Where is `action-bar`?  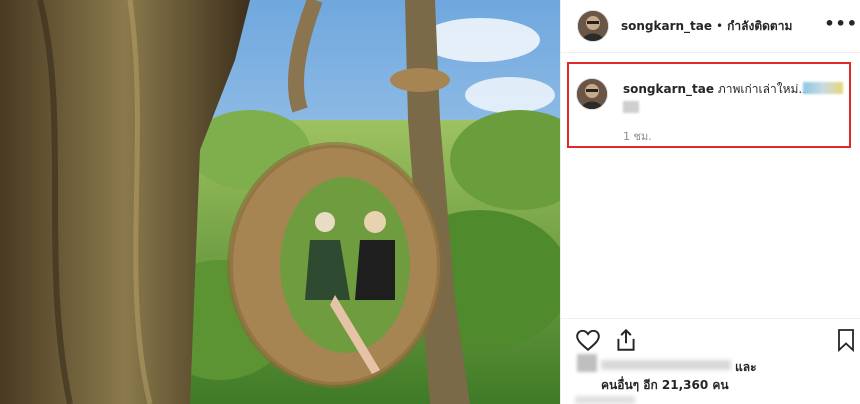 action-bar is located at coordinates (710, 340).